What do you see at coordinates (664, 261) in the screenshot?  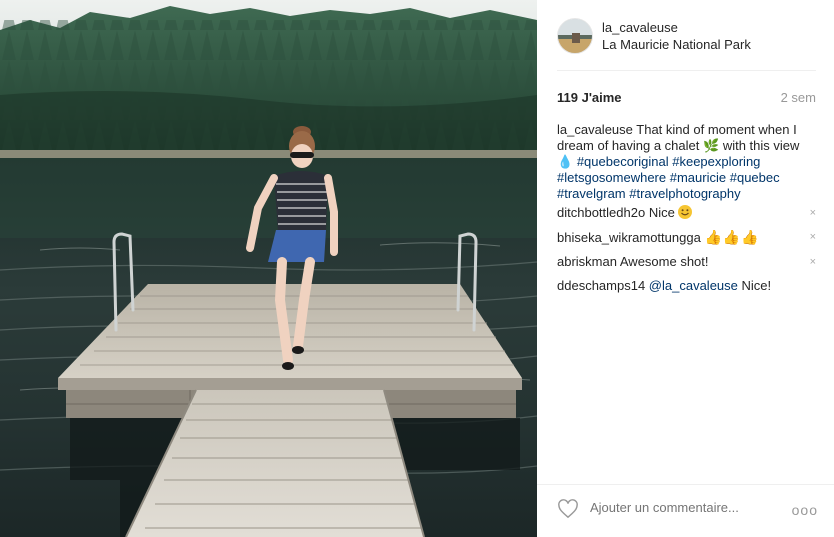 I see `comment-text: Awesome shot!` at bounding box center [664, 261].